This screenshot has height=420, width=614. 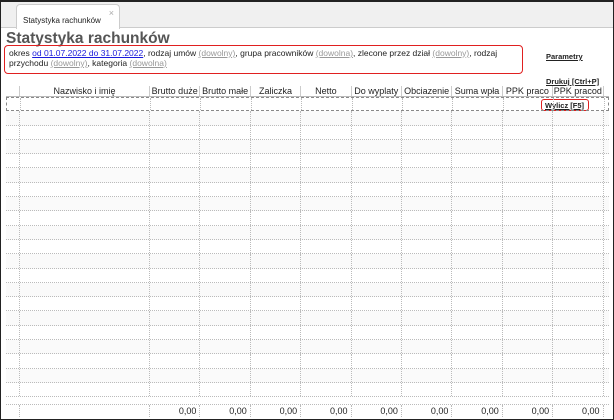 I want to click on column-header: Brutto małe, so click(x=225, y=91).